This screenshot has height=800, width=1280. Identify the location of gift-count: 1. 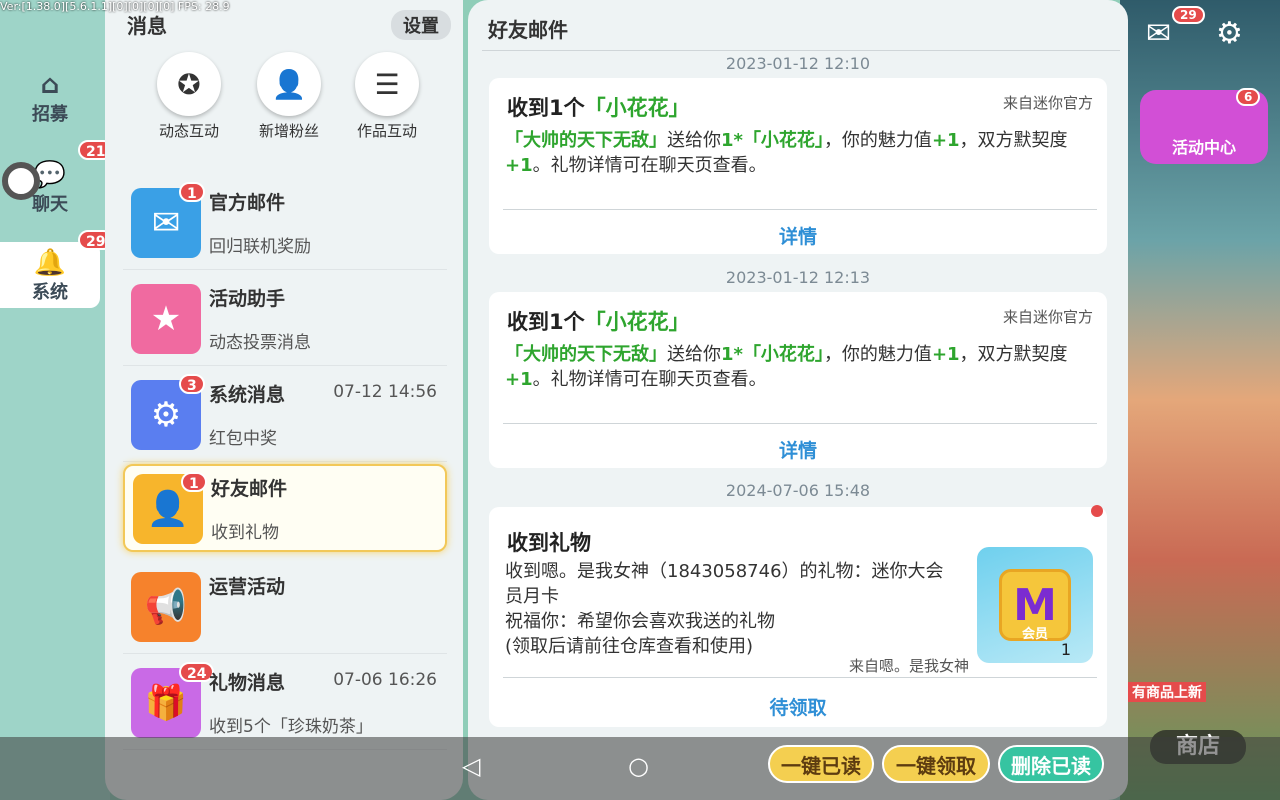
(1065, 649).